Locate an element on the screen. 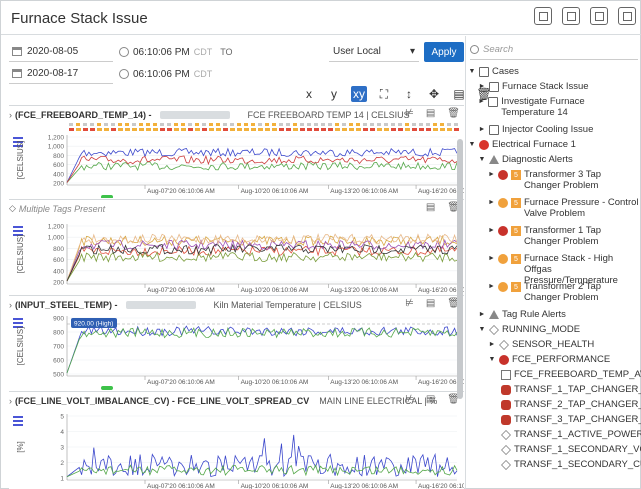  share-icon is located at coordinates (571, 16).